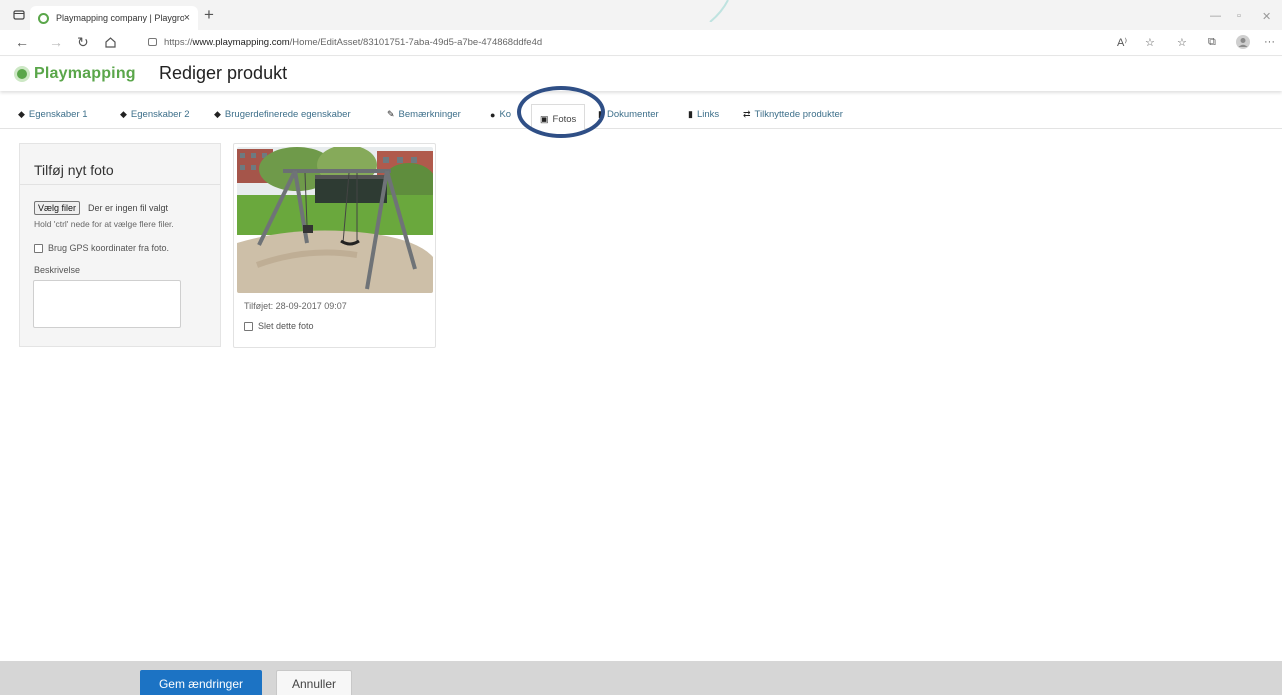 The width and height of the screenshot is (1282, 695). I want to click on cancel-button: Annuller, so click(314, 682).